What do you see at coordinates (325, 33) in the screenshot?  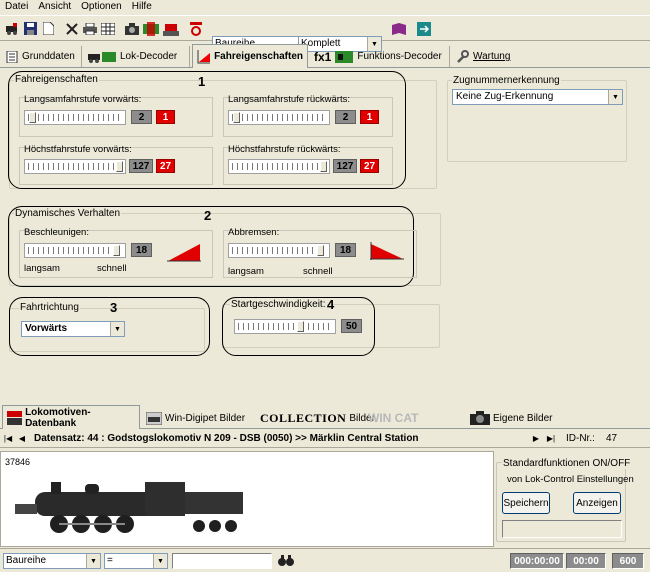 I see `toolbar: Baureihe ▼ Komplett ▼` at bounding box center [325, 33].